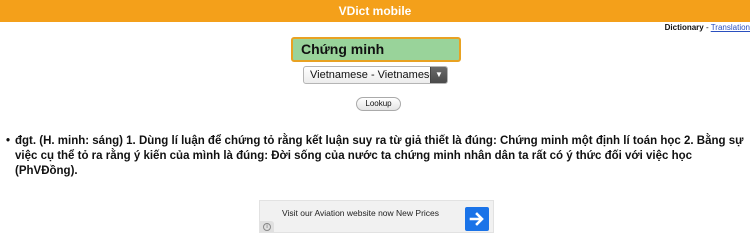 Image resolution: width=750 pixels, height=242 pixels. Describe the element at coordinates (378, 104) in the screenshot. I see `lookup-button: Lookup` at that location.